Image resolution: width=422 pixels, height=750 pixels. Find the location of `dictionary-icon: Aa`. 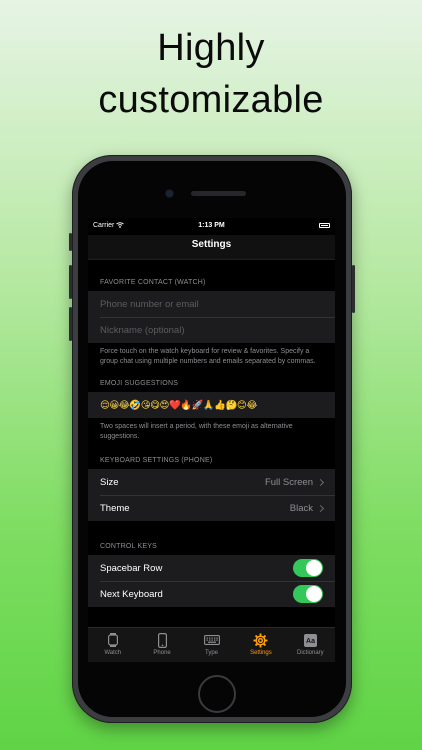

dictionary-icon: Aa is located at coordinates (310, 640).